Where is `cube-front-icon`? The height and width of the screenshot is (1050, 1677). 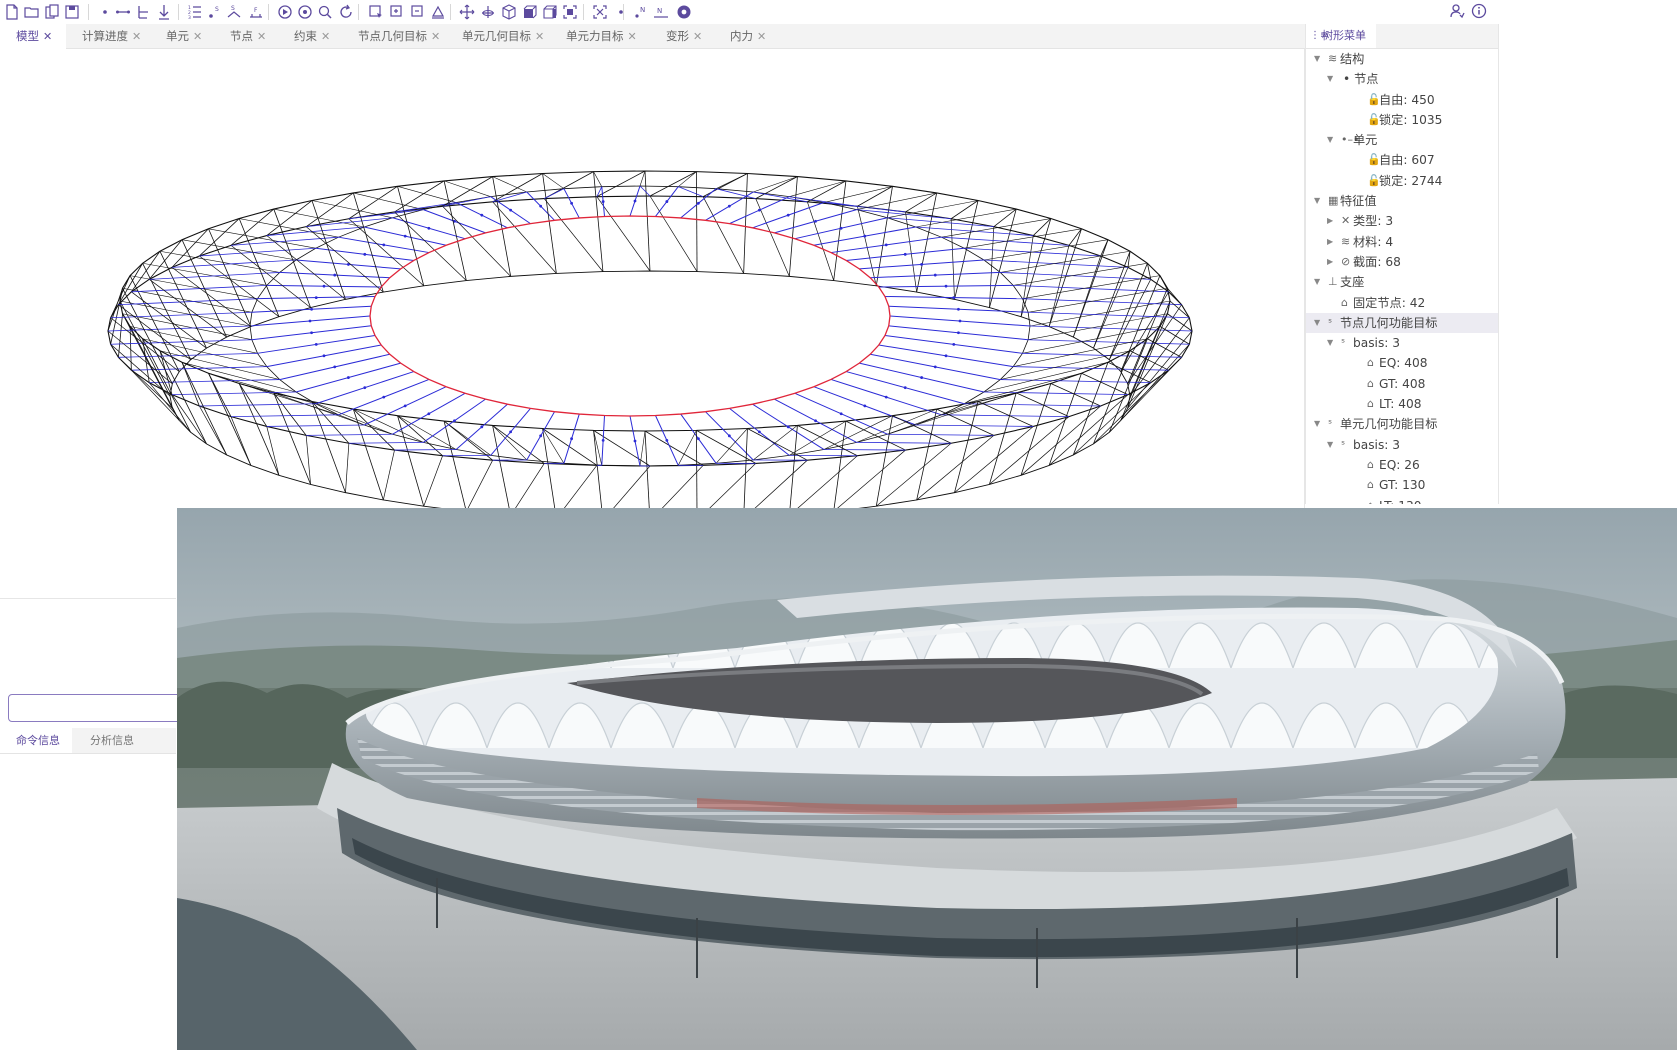 cube-front-icon is located at coordinates (530, 12).